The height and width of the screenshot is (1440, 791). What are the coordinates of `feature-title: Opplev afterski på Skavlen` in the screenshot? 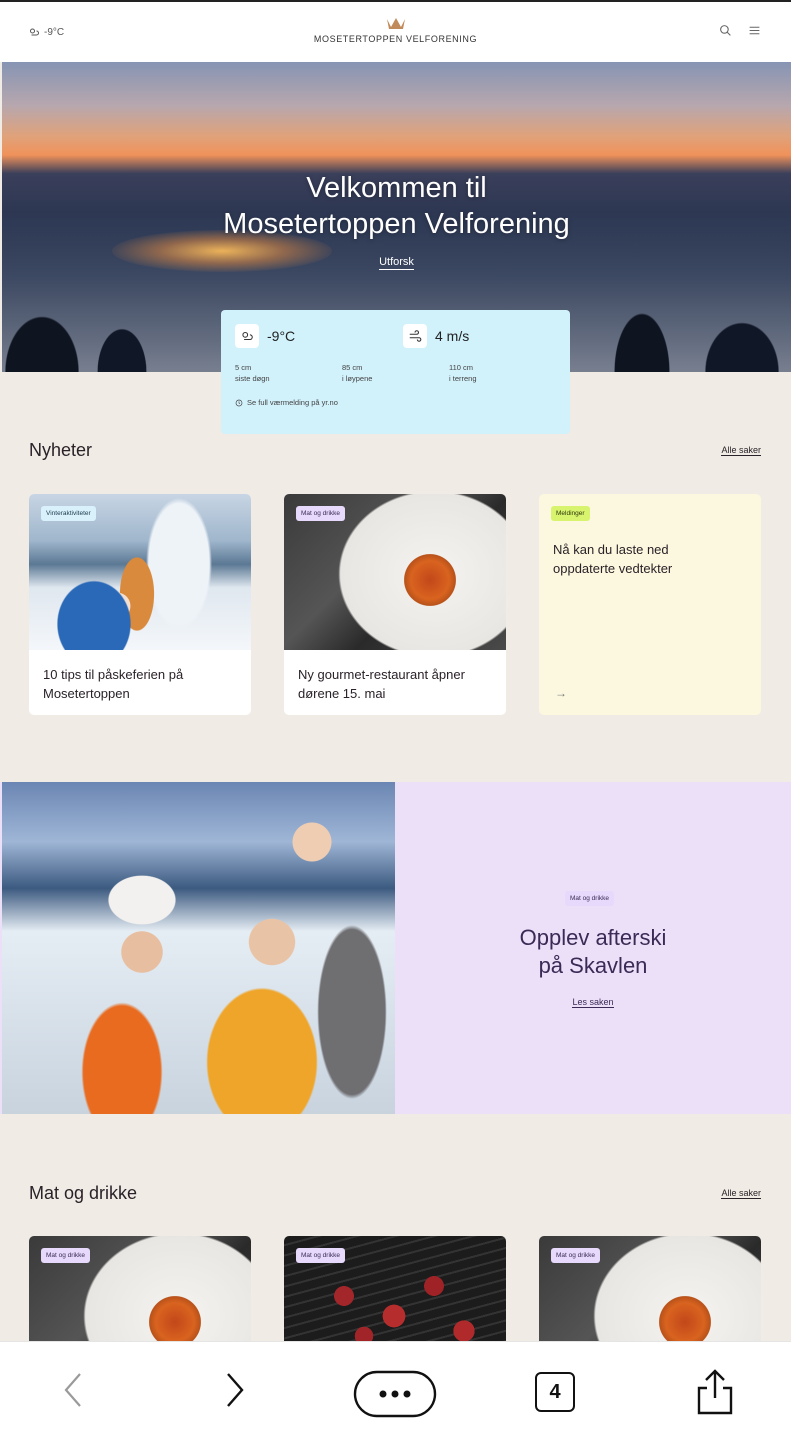 It's located at (593, 951).